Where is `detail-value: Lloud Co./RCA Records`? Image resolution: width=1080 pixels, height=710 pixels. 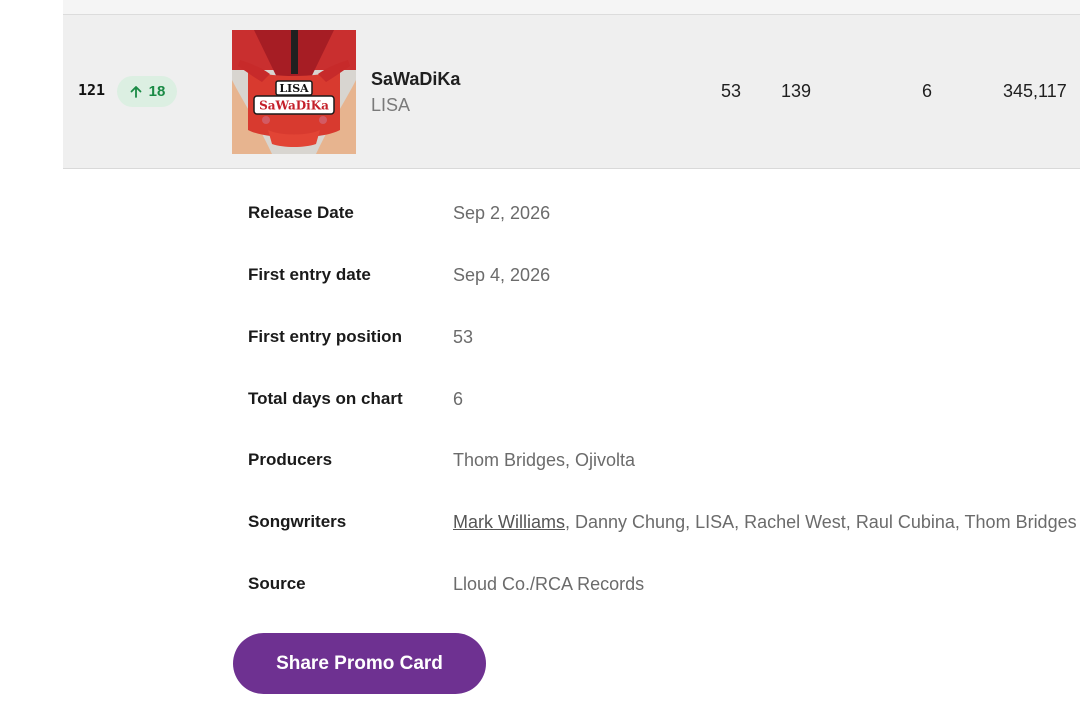 detail-value: Lloud Co./RCA Records is located at coordinates (549, 584).